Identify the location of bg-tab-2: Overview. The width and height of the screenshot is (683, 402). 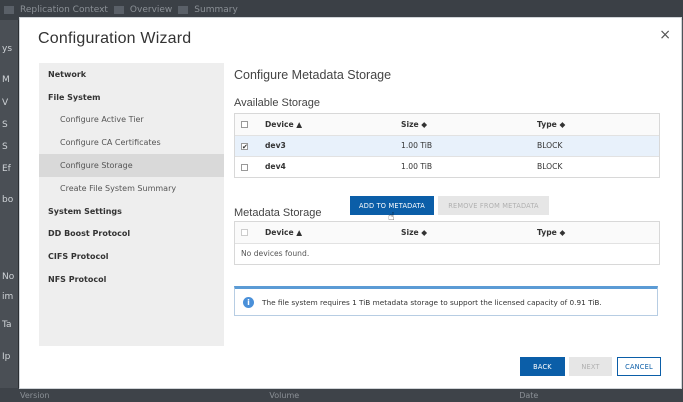
(151, 10).